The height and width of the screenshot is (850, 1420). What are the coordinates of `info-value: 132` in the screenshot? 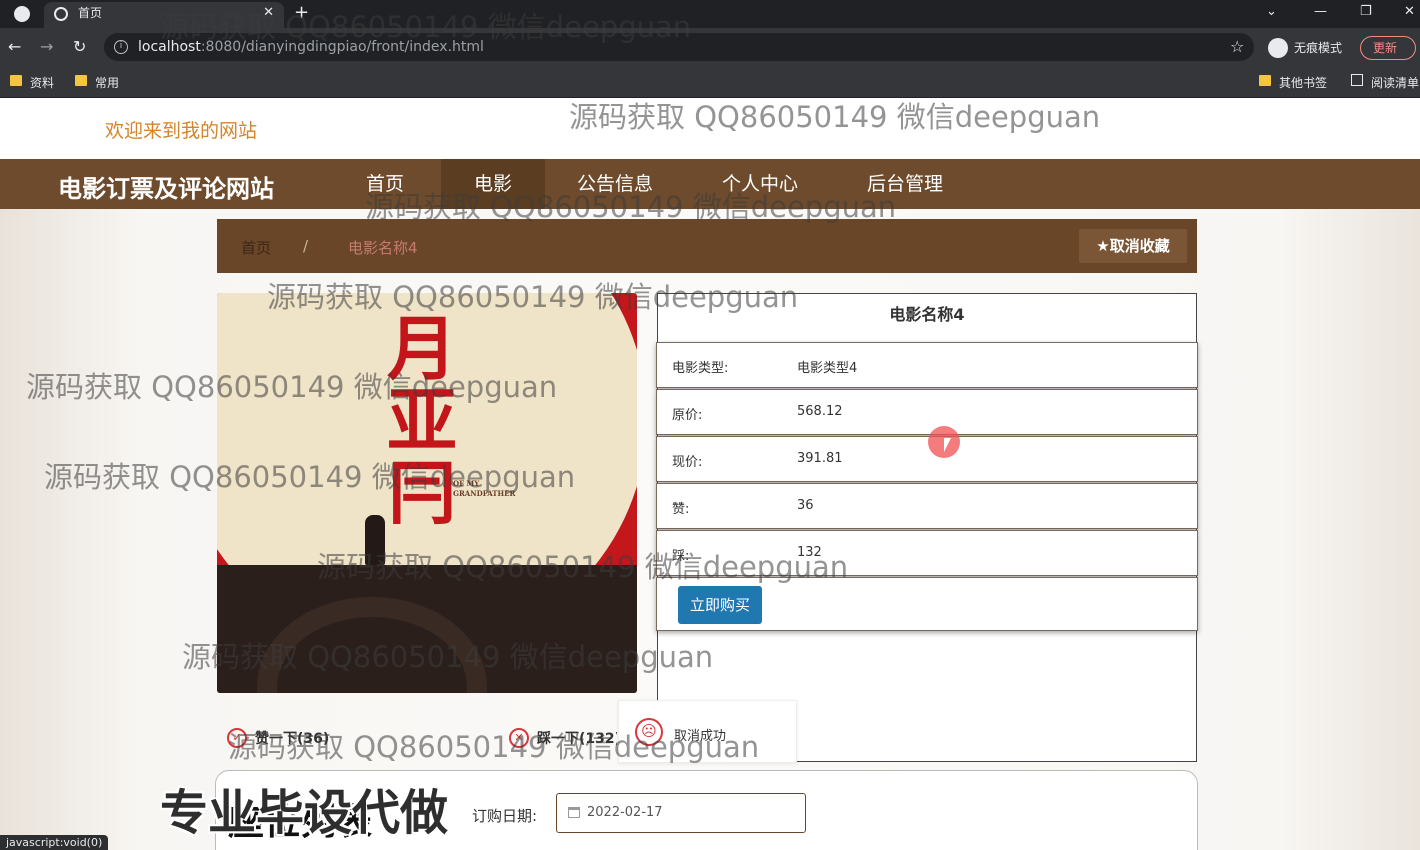 It's located at (809, 552).